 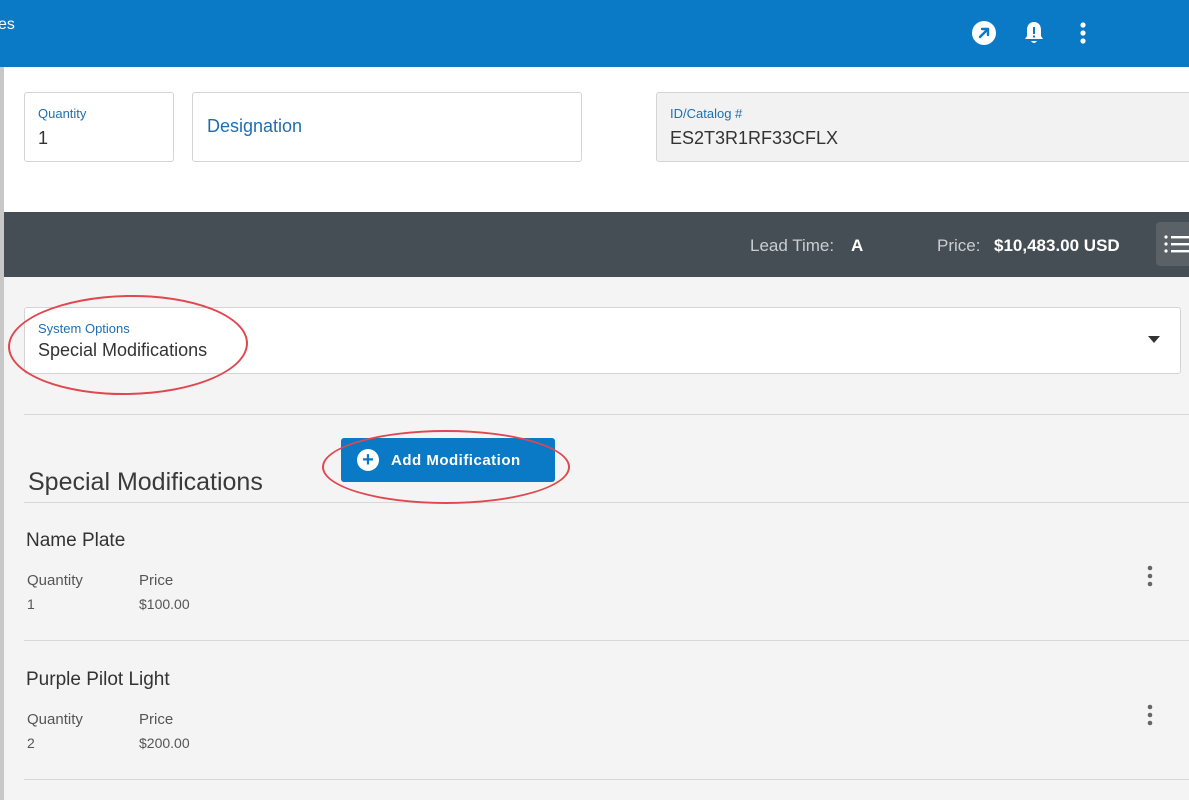 What do you see at coordinates (922, 127) in the screenshot?
I see `catalog-id-field: ID/Catalog # ES2T3R1RF33CFLX` at bounding box center [922, 127].